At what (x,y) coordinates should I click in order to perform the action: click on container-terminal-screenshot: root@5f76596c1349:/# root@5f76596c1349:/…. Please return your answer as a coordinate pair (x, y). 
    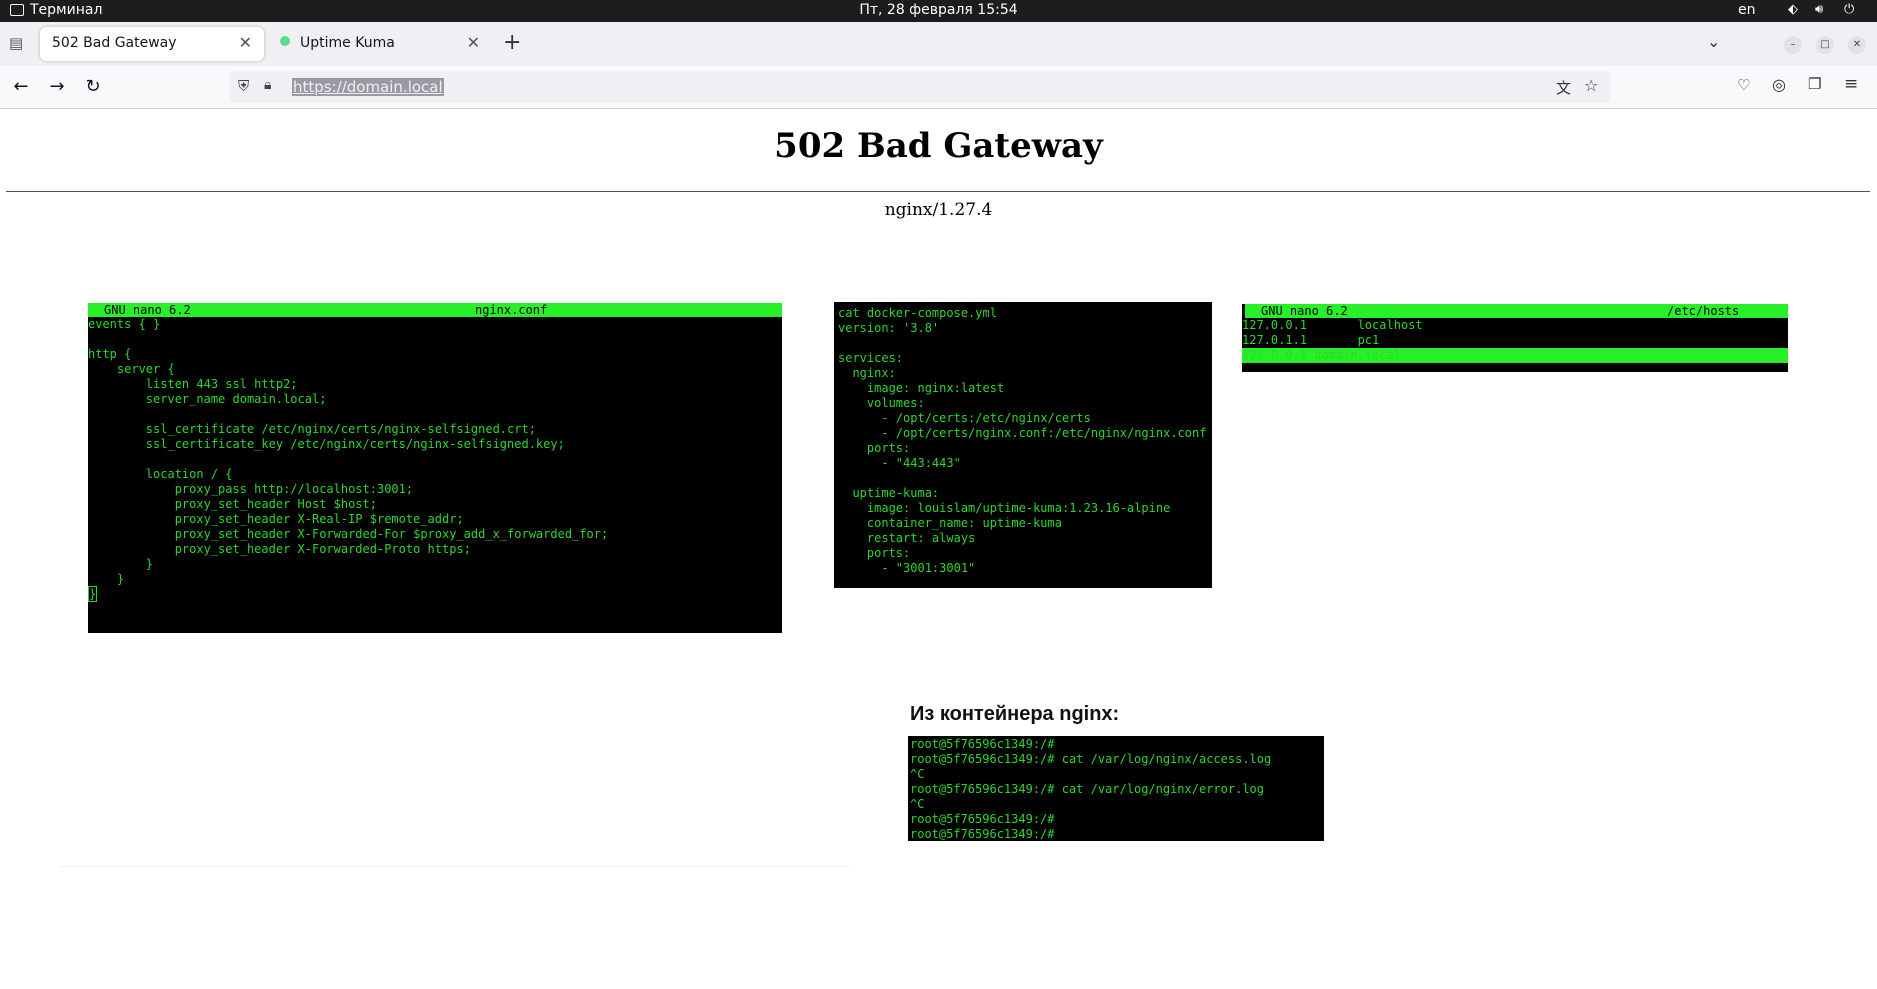
    Looking at the image, I should click on (1116, 788).